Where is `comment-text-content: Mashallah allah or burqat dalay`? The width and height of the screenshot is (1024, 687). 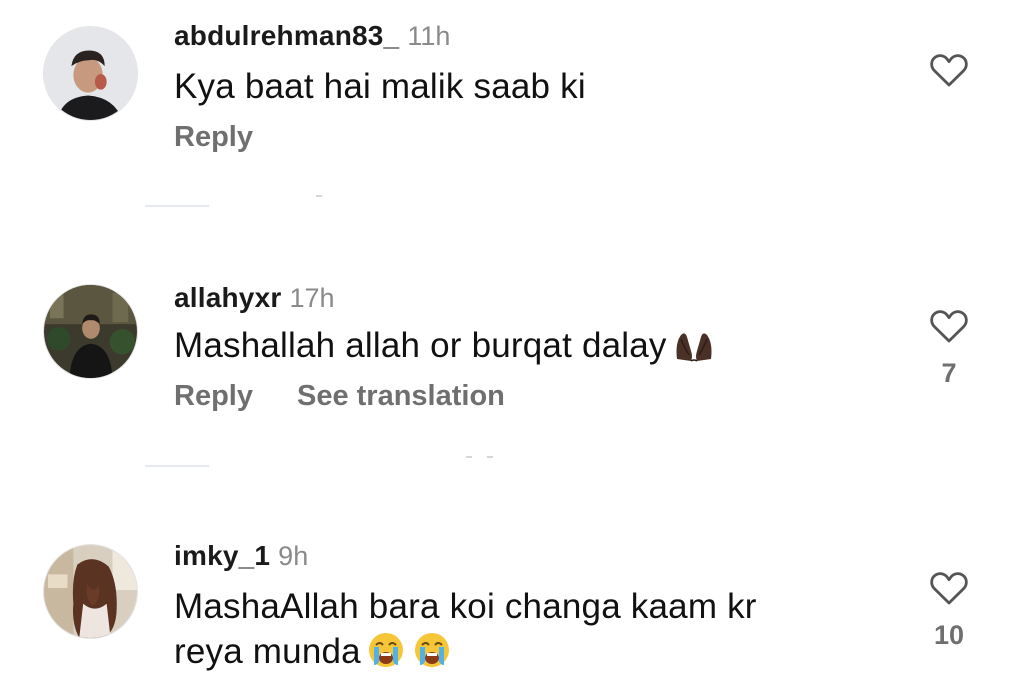 comment-text-content: Mashallah allah or burqat dalay is located at coordinates (420, 345).